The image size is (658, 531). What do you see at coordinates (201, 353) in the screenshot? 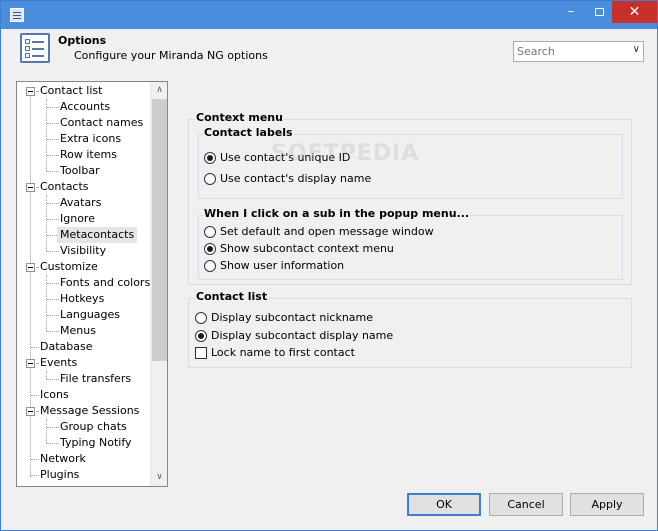
I see `checkbox` at bounding box center [201, 353].